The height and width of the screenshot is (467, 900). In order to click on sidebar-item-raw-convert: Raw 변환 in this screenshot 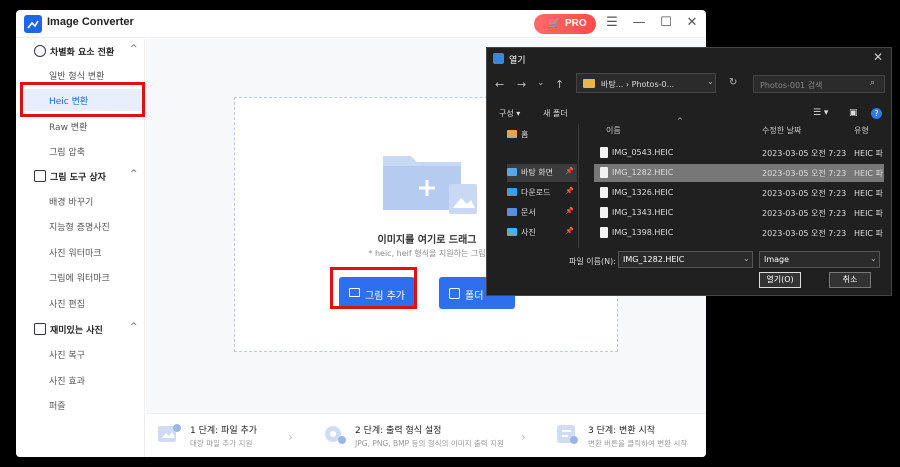, I will do `click(83, 126)`.